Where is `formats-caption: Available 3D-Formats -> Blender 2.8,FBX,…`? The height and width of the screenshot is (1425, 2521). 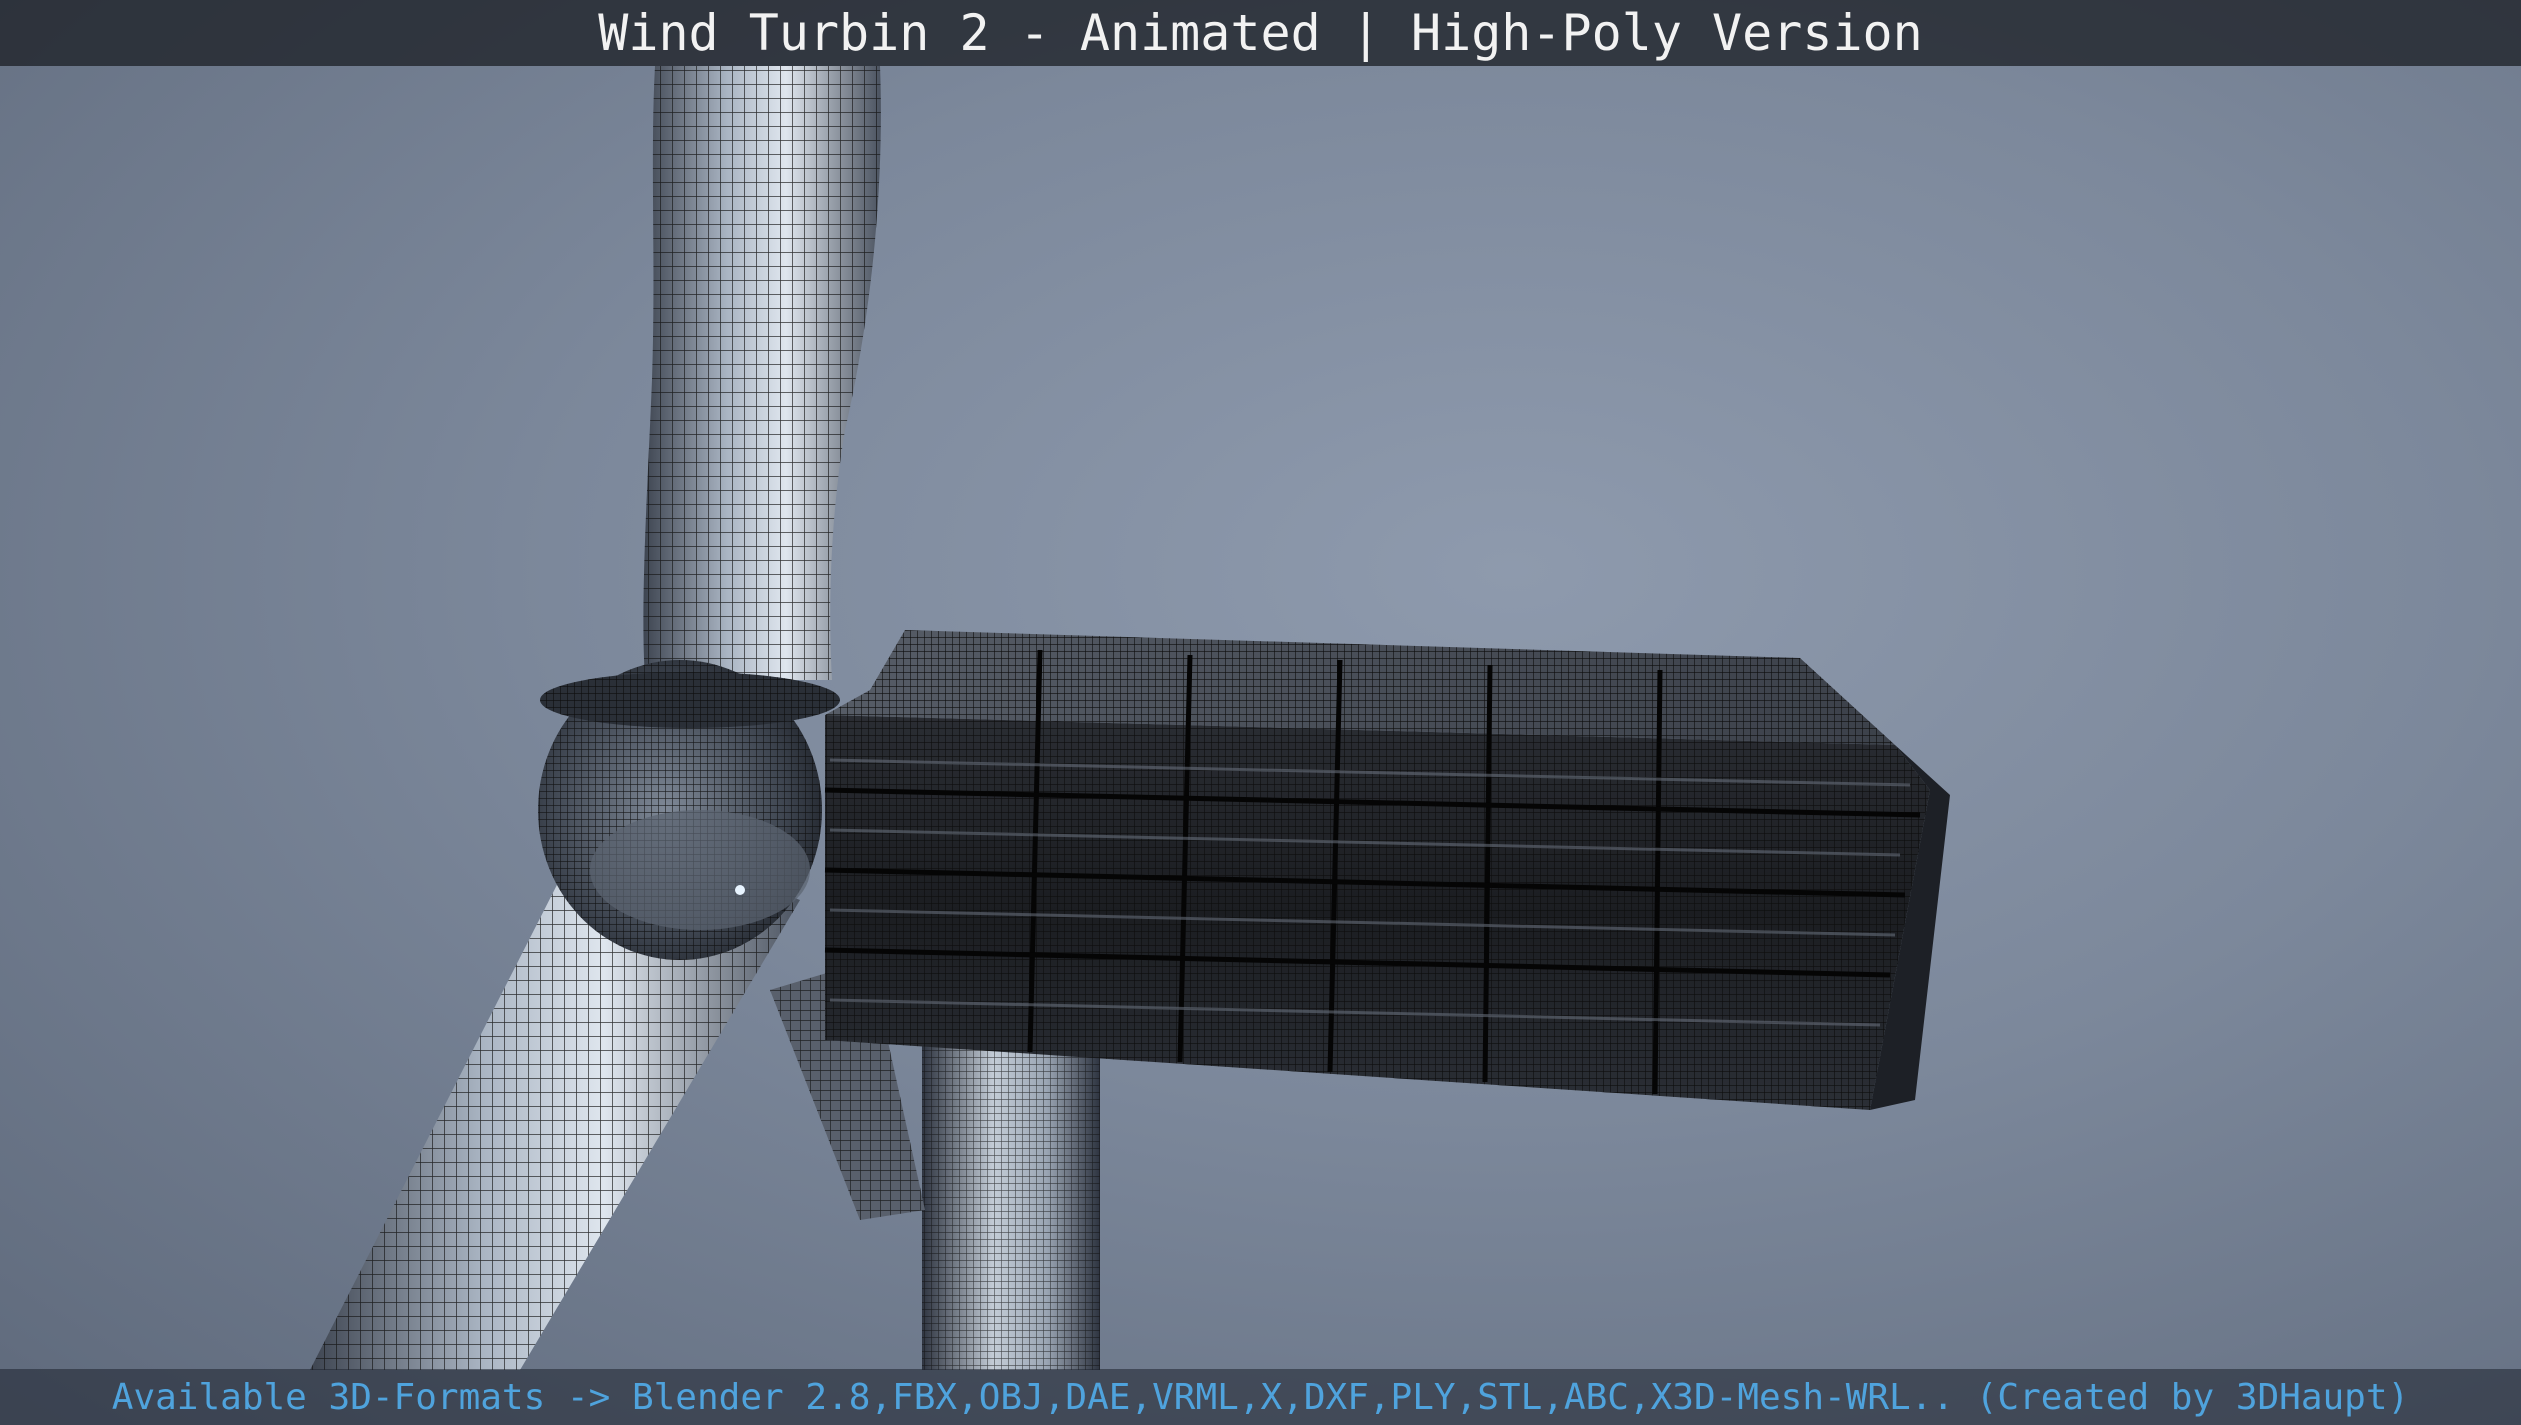
formats-caption: Available 3D-Formats -> Blender 2.8,FBX,… is located at coordinates (1260, 1397).